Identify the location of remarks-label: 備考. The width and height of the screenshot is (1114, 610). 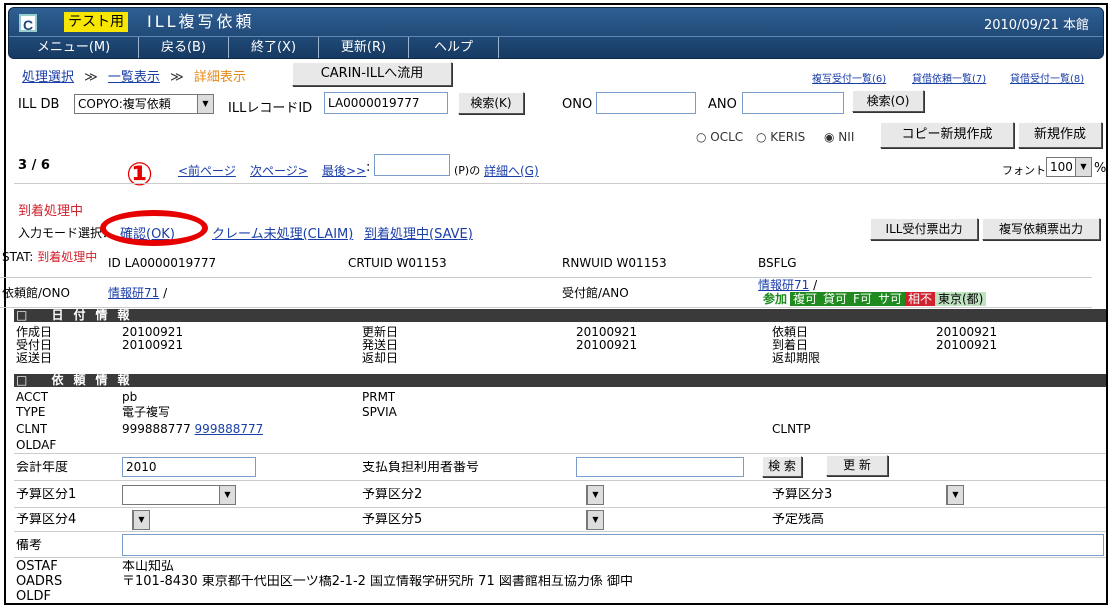
(29, 546).